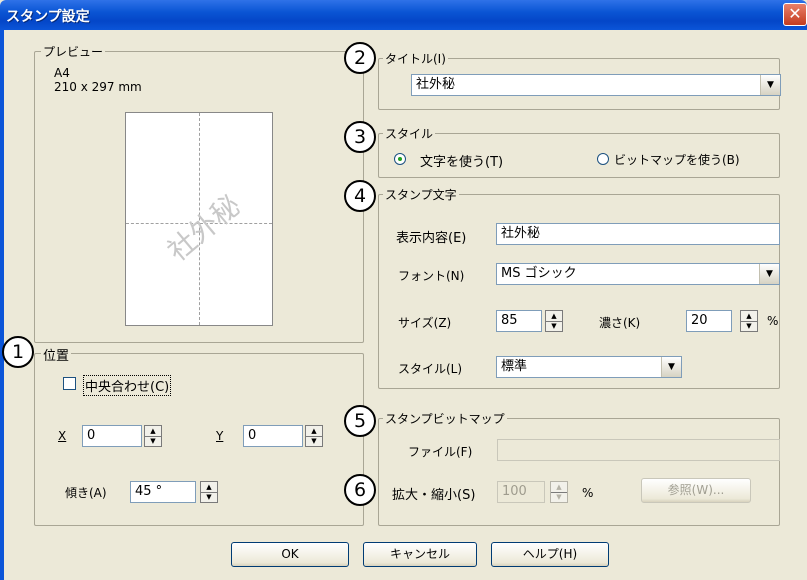 This screenshot has width=807, height=580. Describe the element at coordinates (360, 490) in the screenshot. I see `callout-badge-6: 6` at that location.